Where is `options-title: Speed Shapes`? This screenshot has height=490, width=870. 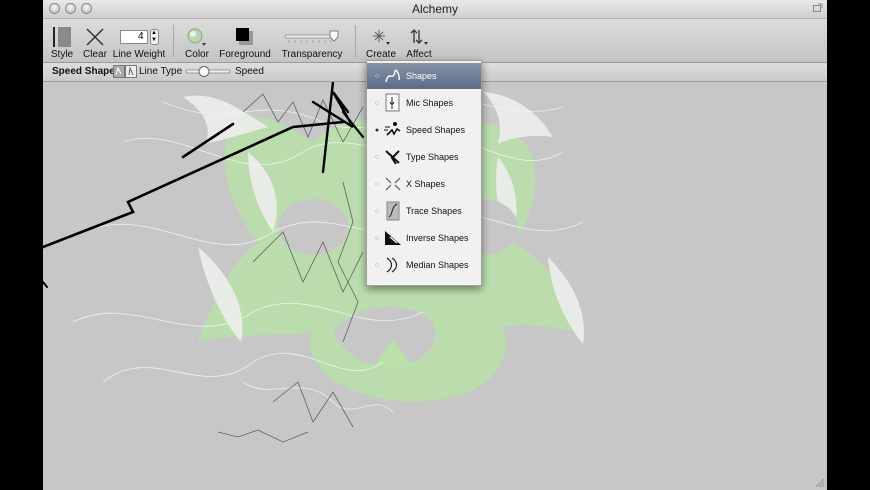
options-title: Speed Shapes is located at coordinates (86, 71).